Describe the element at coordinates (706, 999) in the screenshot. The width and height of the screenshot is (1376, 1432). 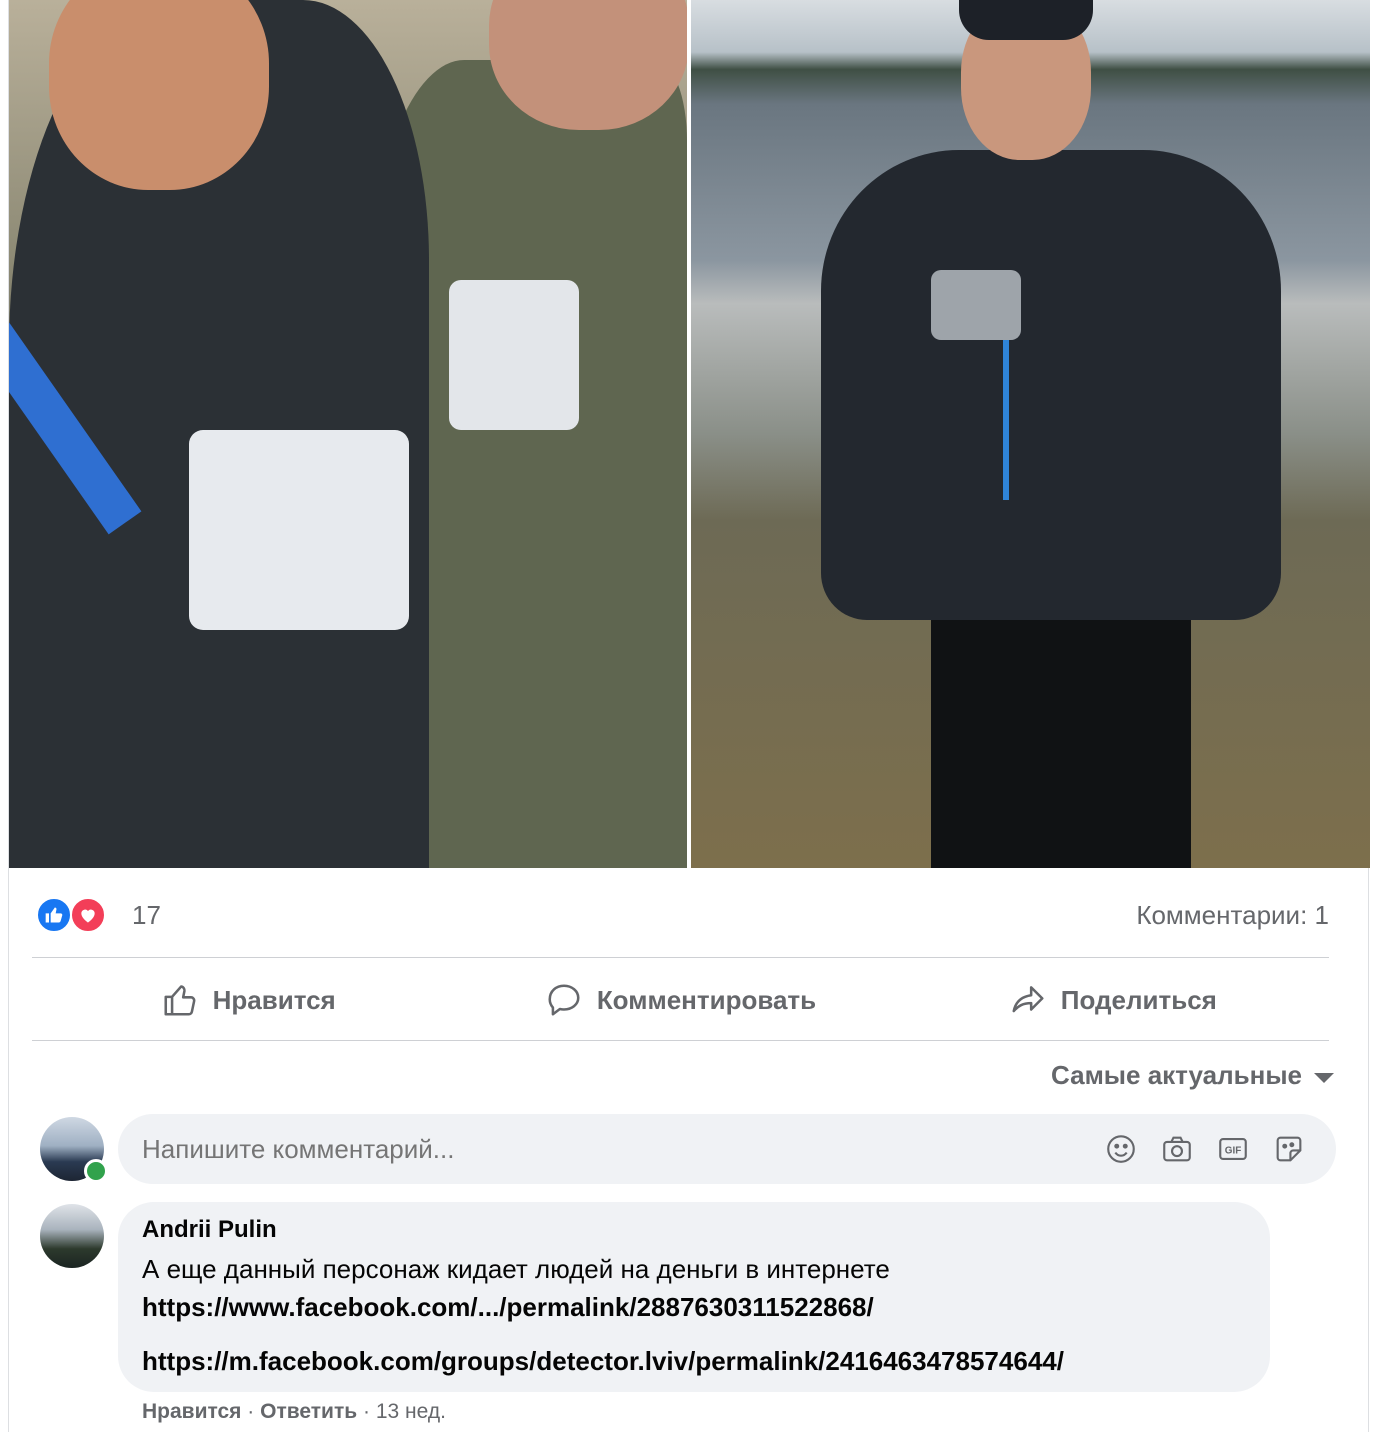
I see `comment-button-label: Комментировать` at that location.